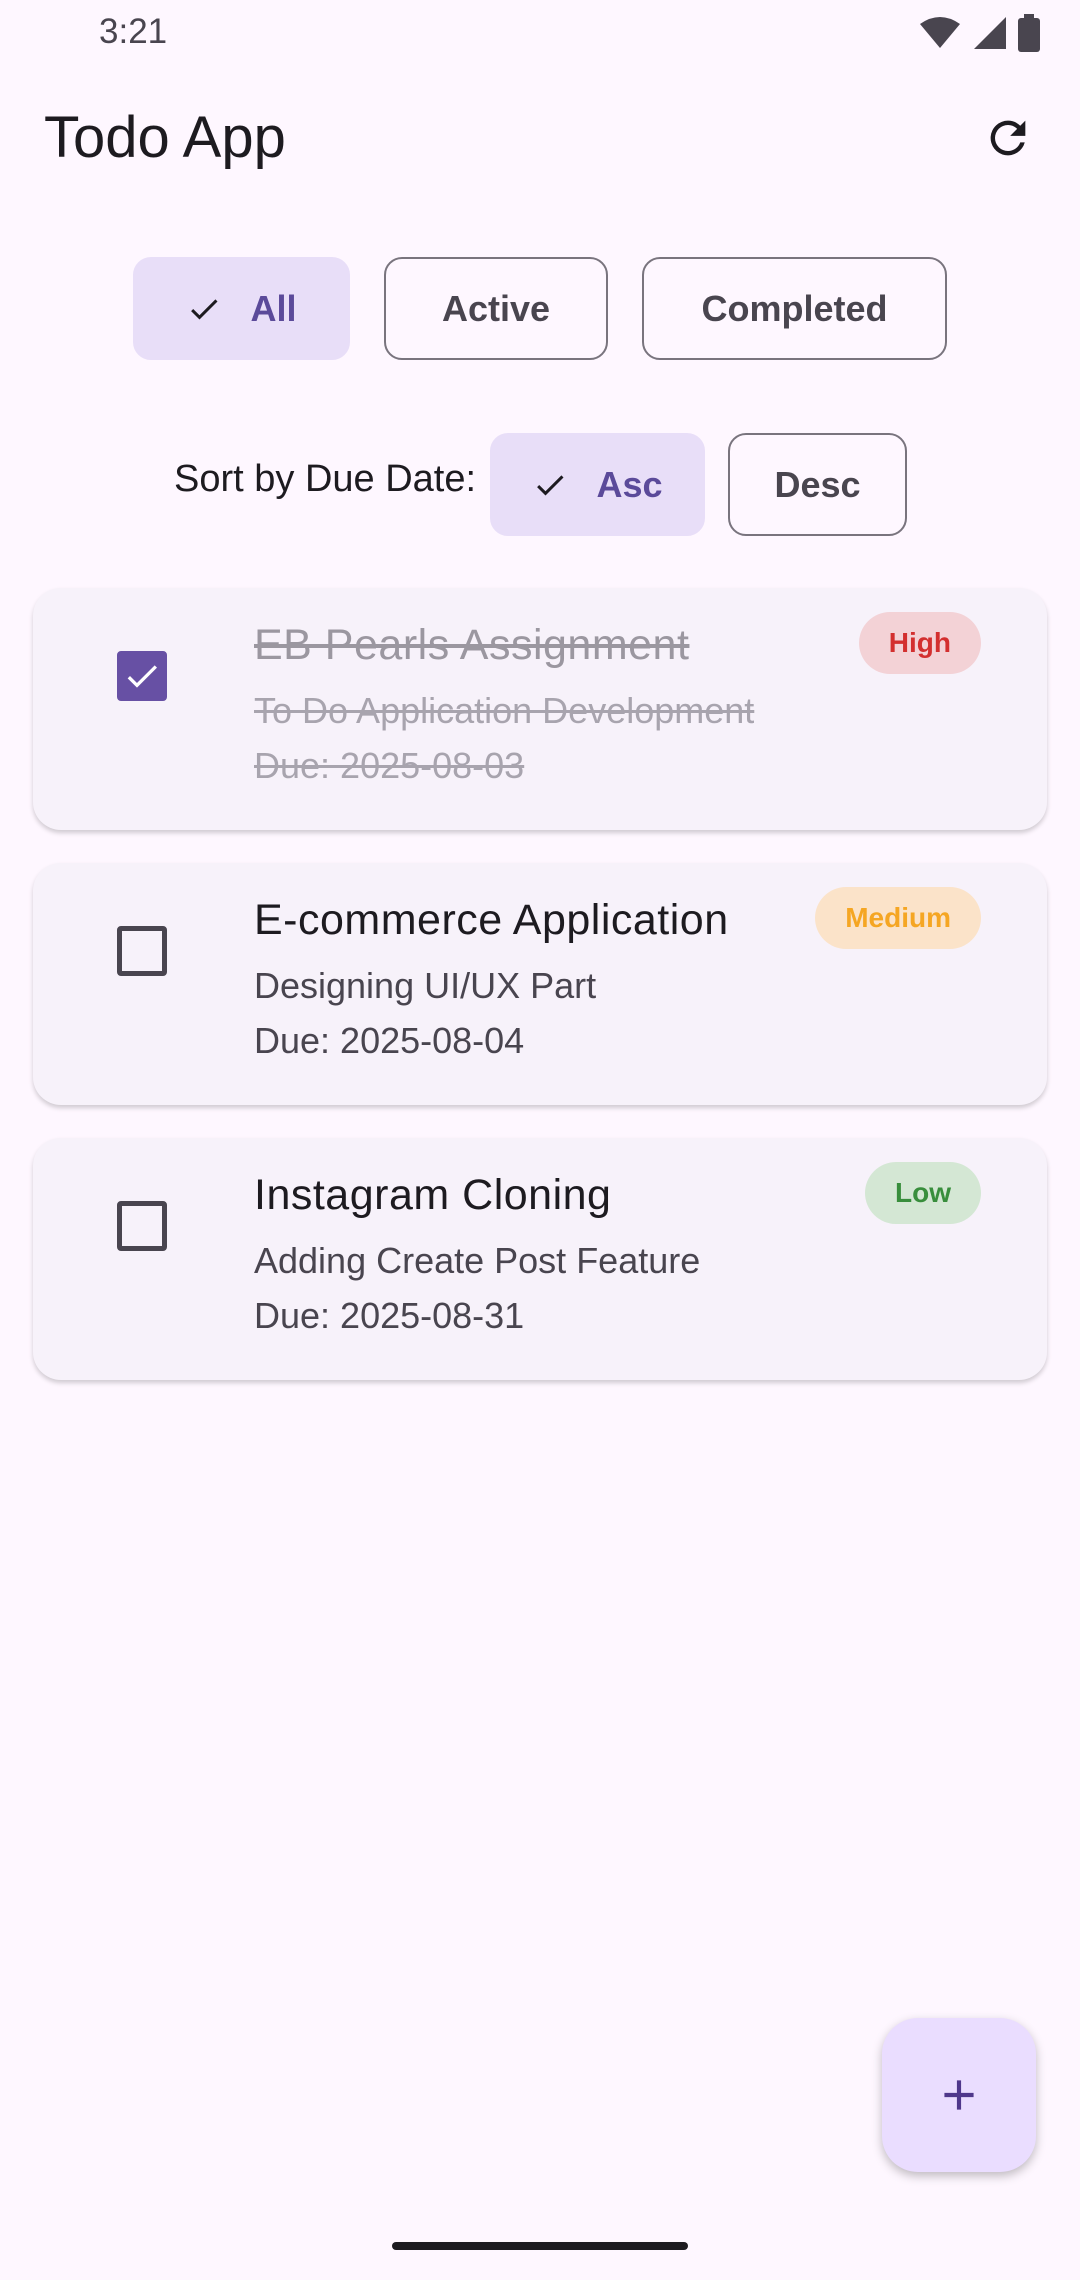  I want to click on filter-chip-label: Completed, so click(794, 308).